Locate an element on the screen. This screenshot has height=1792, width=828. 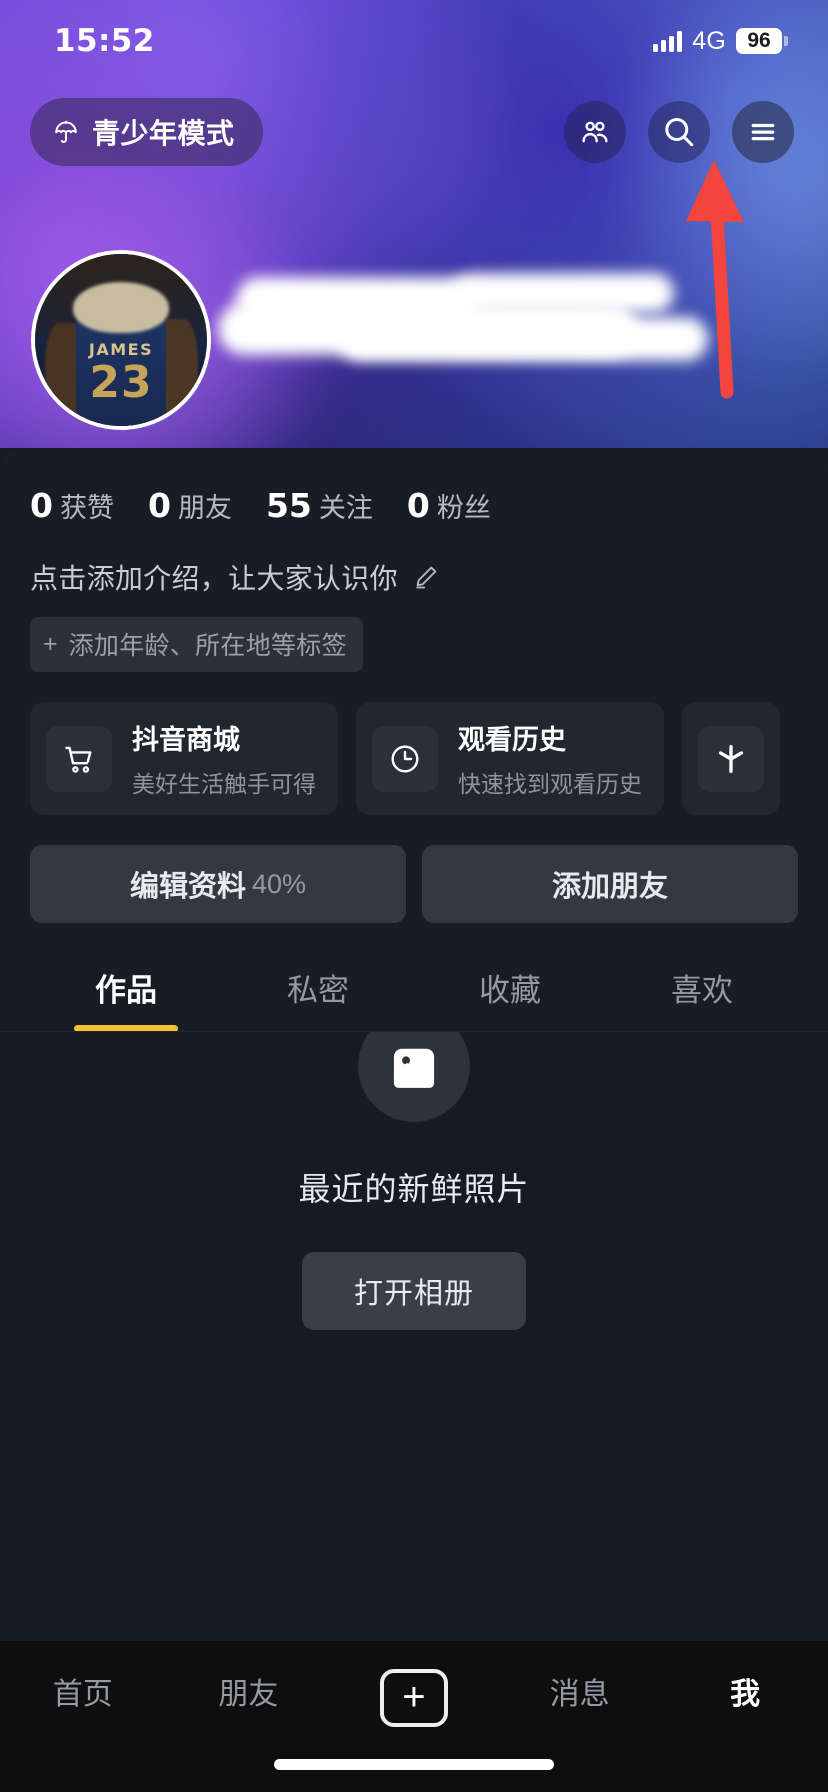
shortcut-spark-icon-box is located at coordinates (731, 758).